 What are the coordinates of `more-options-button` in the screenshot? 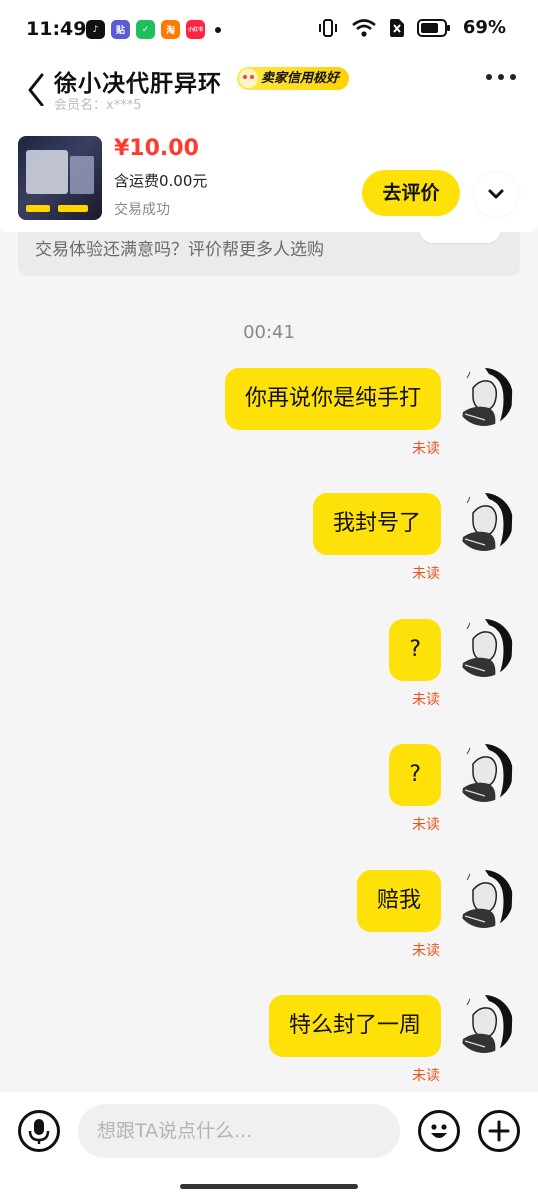 It's located at (501, 77).